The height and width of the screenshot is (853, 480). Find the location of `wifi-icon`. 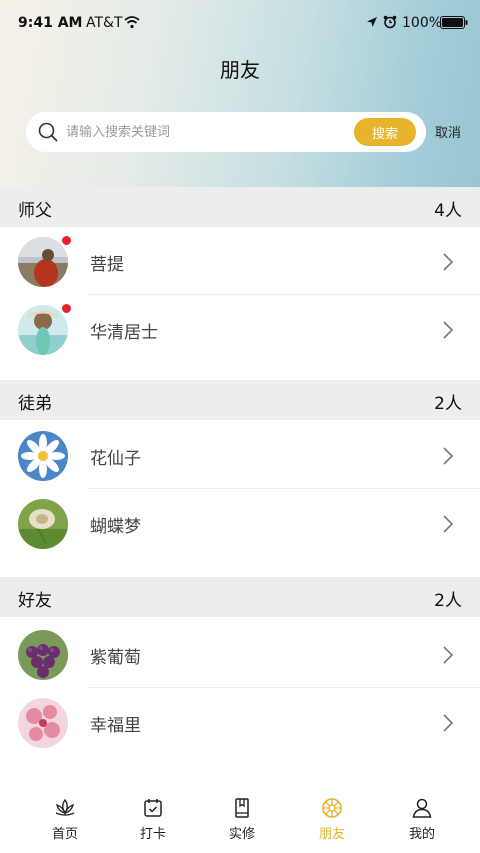

wifi-icon is located at coordinates (132, 22).